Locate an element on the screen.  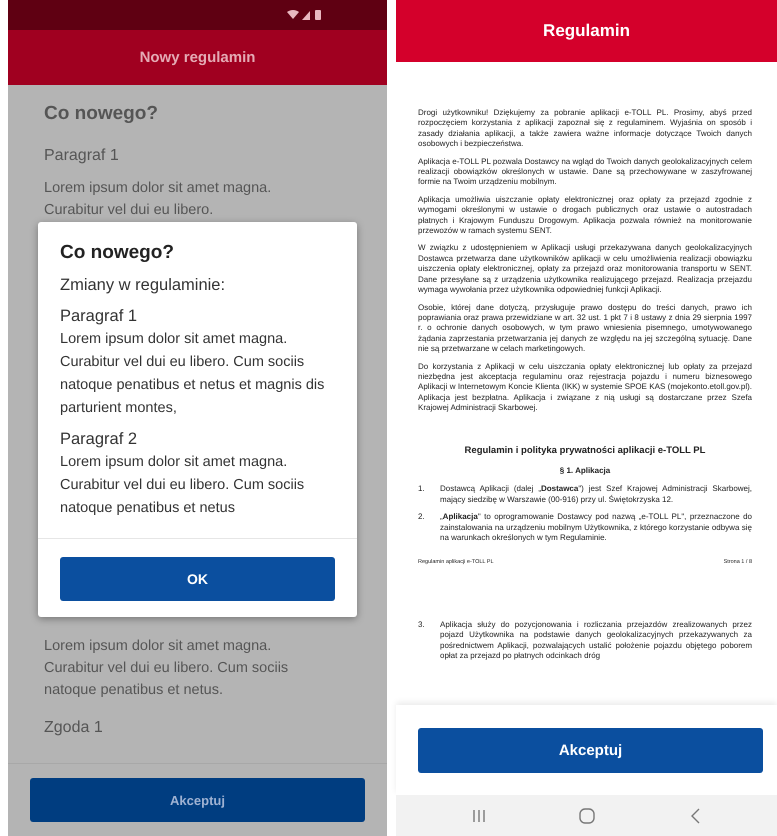
item-number: 3. is located at coordinates (422, 625).